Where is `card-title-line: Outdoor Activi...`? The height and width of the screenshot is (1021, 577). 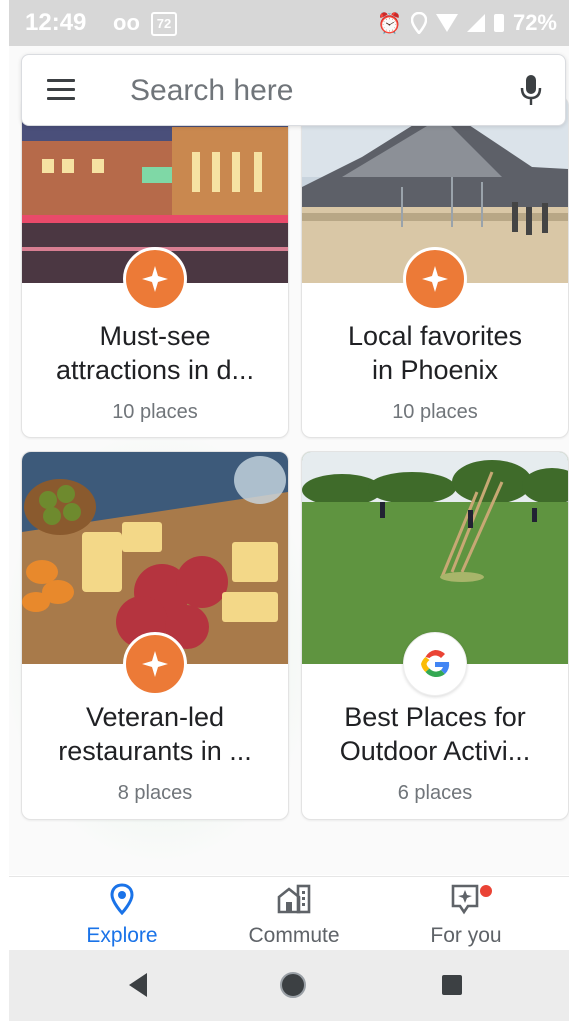 card-title-line: Outdoor Activi... is located at coordinates (435, 751).